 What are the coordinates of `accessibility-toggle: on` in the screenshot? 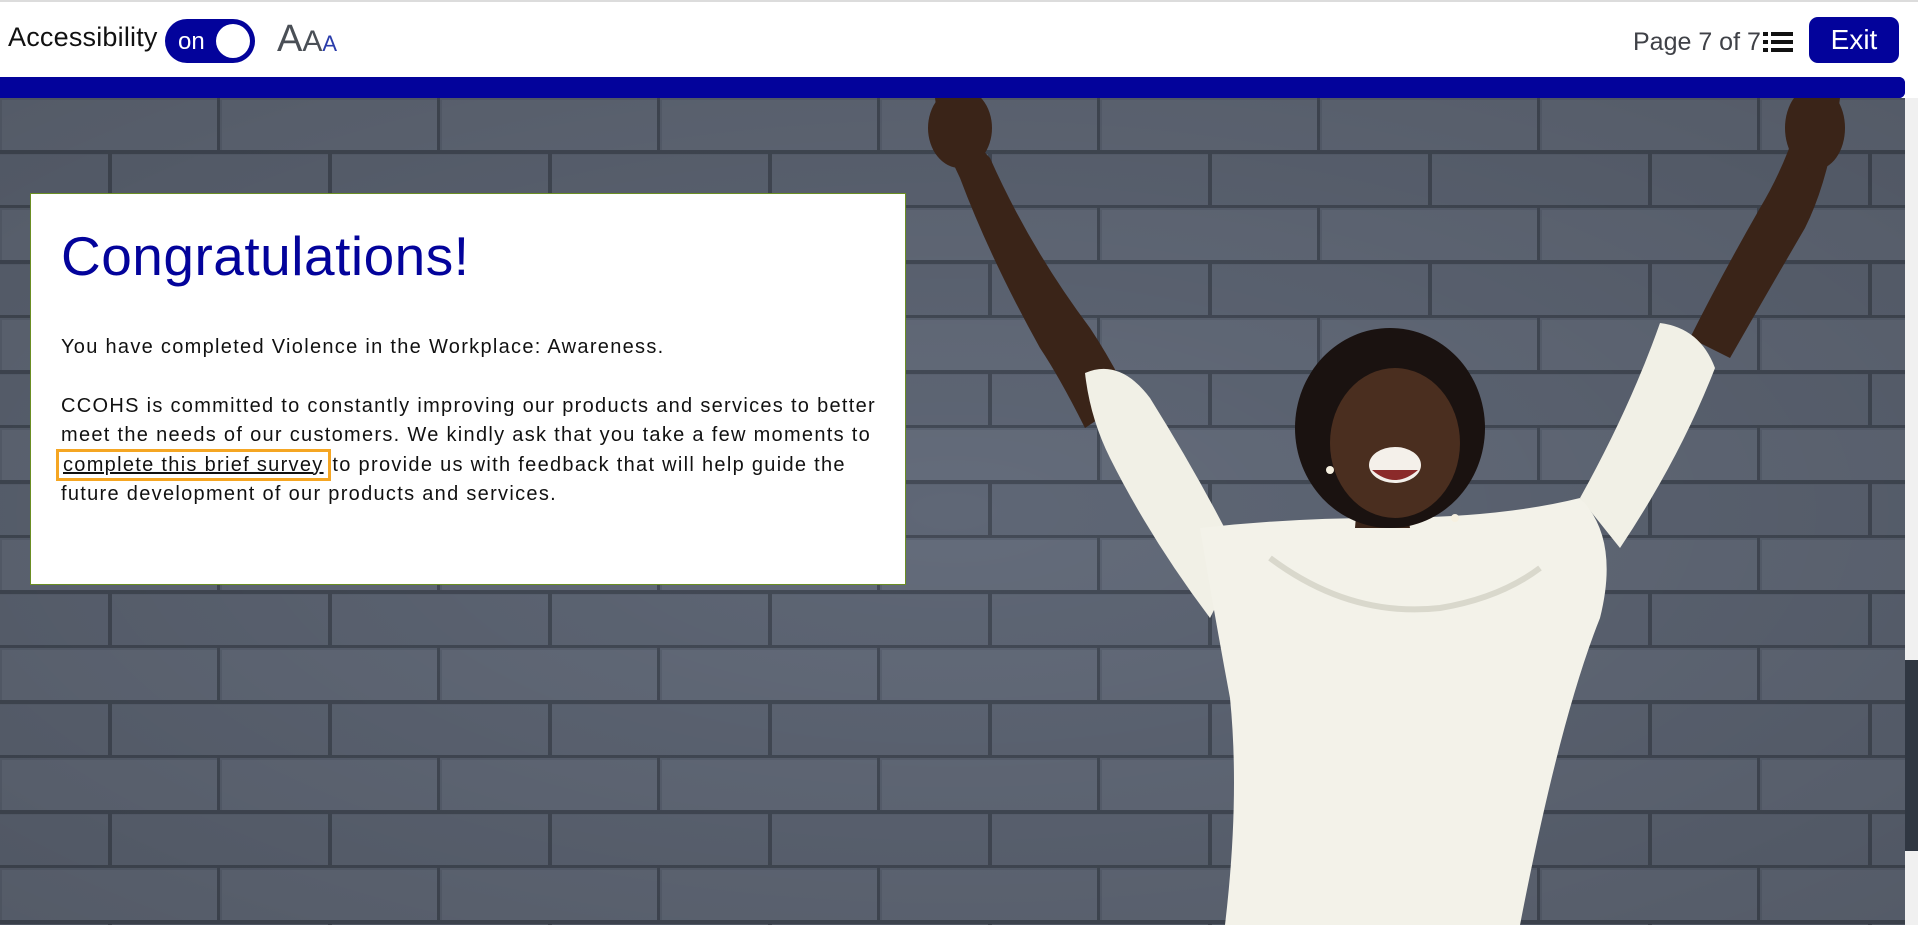 It's located at (210, 41).